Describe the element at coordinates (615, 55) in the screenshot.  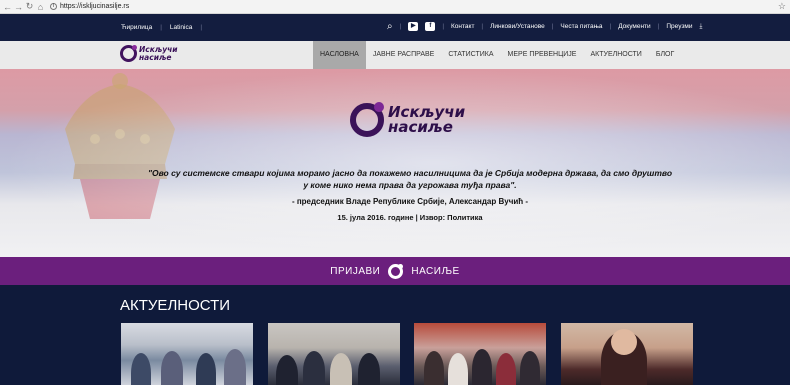
I see `menu-news: АКТУЕЛНОСТИ` at that location.